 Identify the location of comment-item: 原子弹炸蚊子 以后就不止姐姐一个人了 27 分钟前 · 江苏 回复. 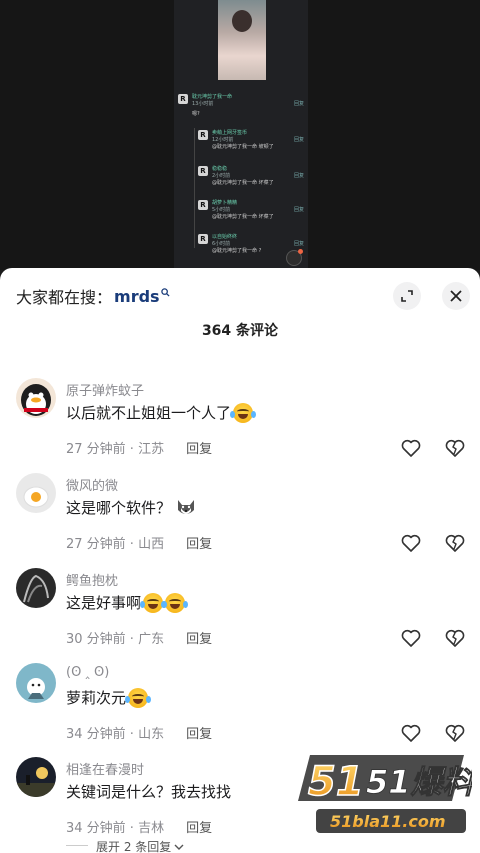
(240, 425).